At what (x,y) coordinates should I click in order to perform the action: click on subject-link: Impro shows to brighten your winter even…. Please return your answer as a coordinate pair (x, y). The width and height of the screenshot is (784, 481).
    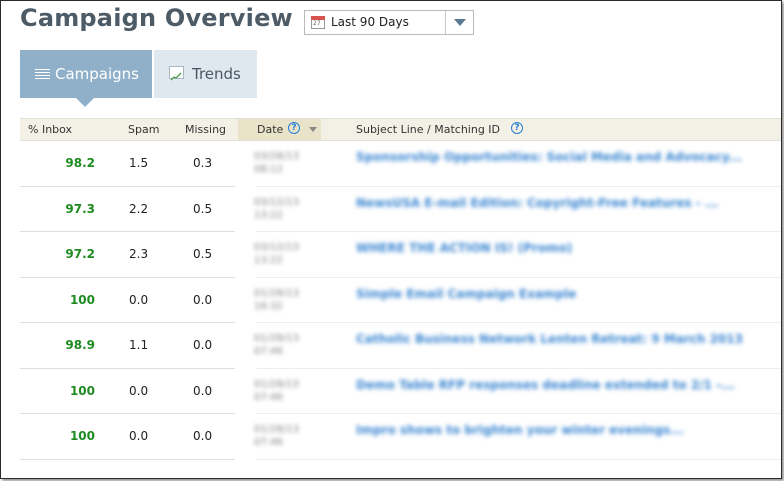
    Looking at the image, I should click on (520, 430).